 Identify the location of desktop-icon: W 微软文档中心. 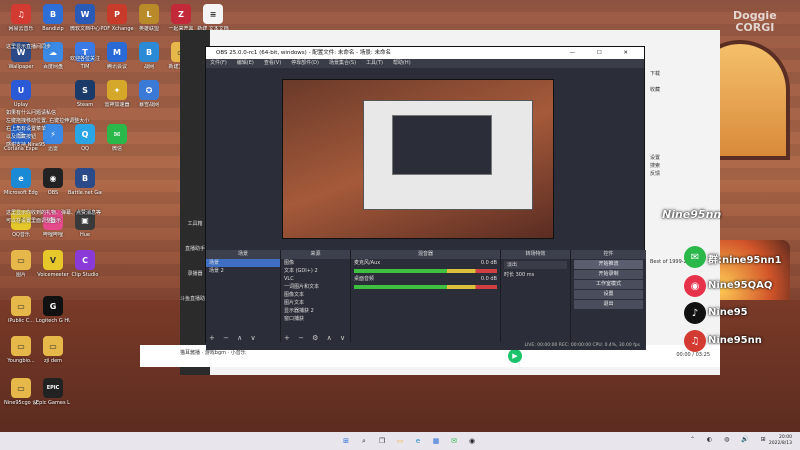
(85, 18).